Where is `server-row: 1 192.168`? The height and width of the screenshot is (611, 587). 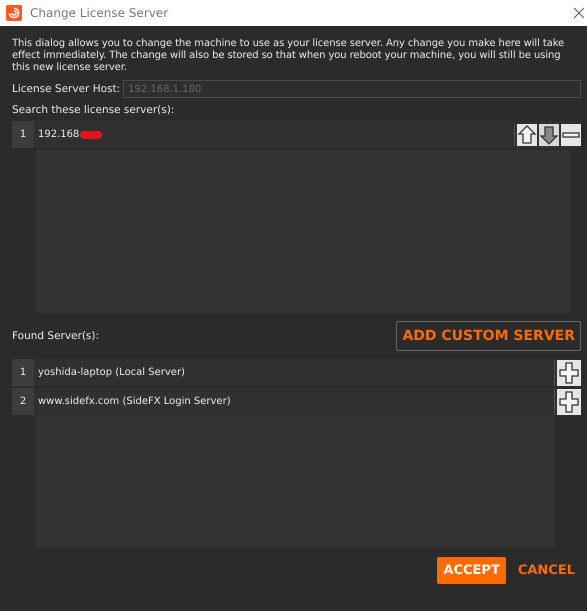
server-row: 1 192.168 is located at coordinates (296, 134).